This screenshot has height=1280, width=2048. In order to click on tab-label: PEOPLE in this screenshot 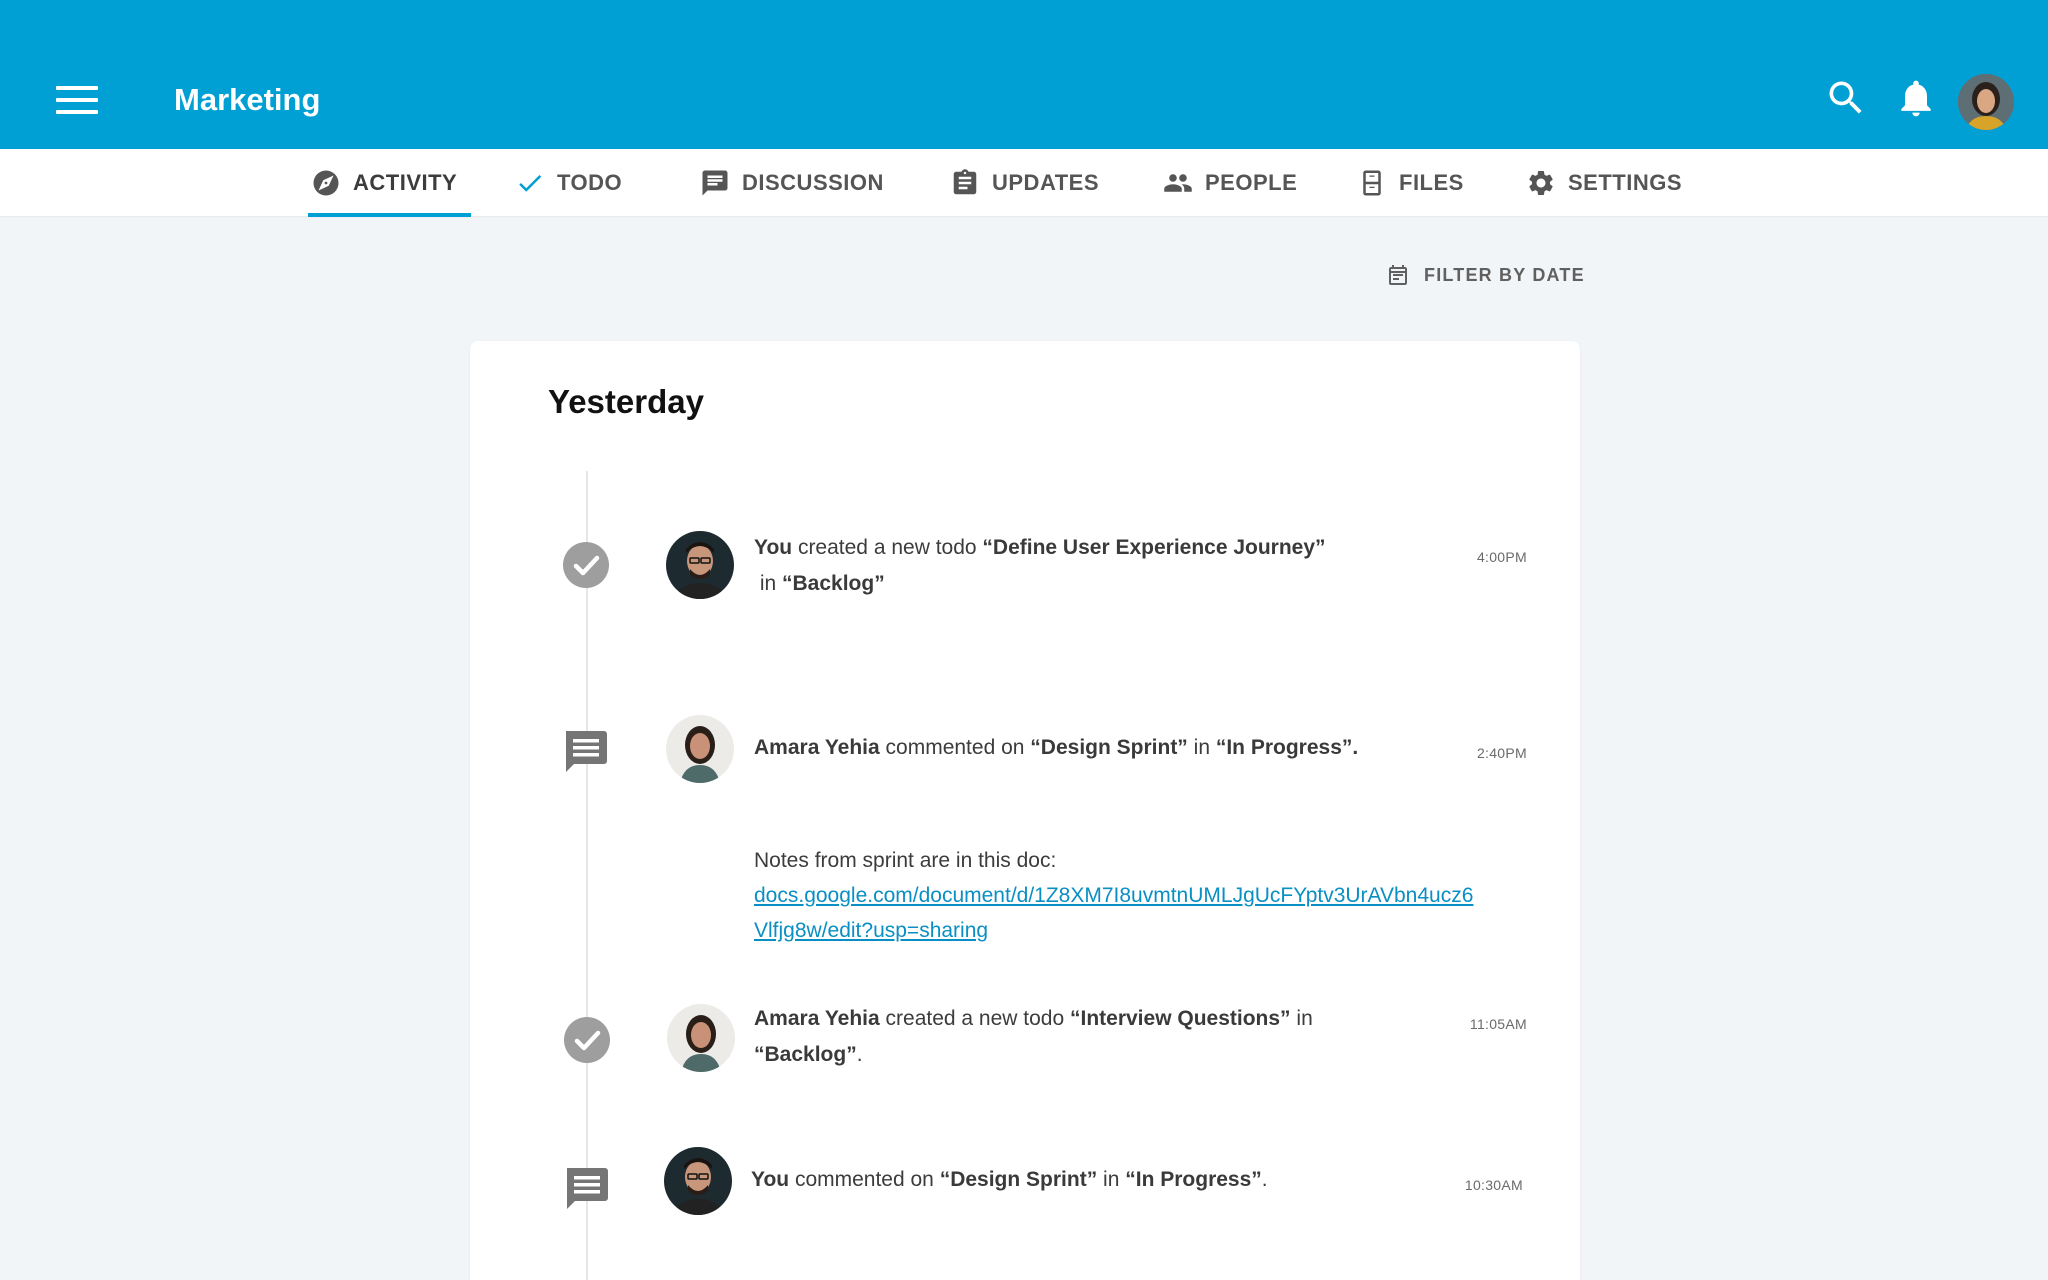, I will do `click(1251, 182)`.